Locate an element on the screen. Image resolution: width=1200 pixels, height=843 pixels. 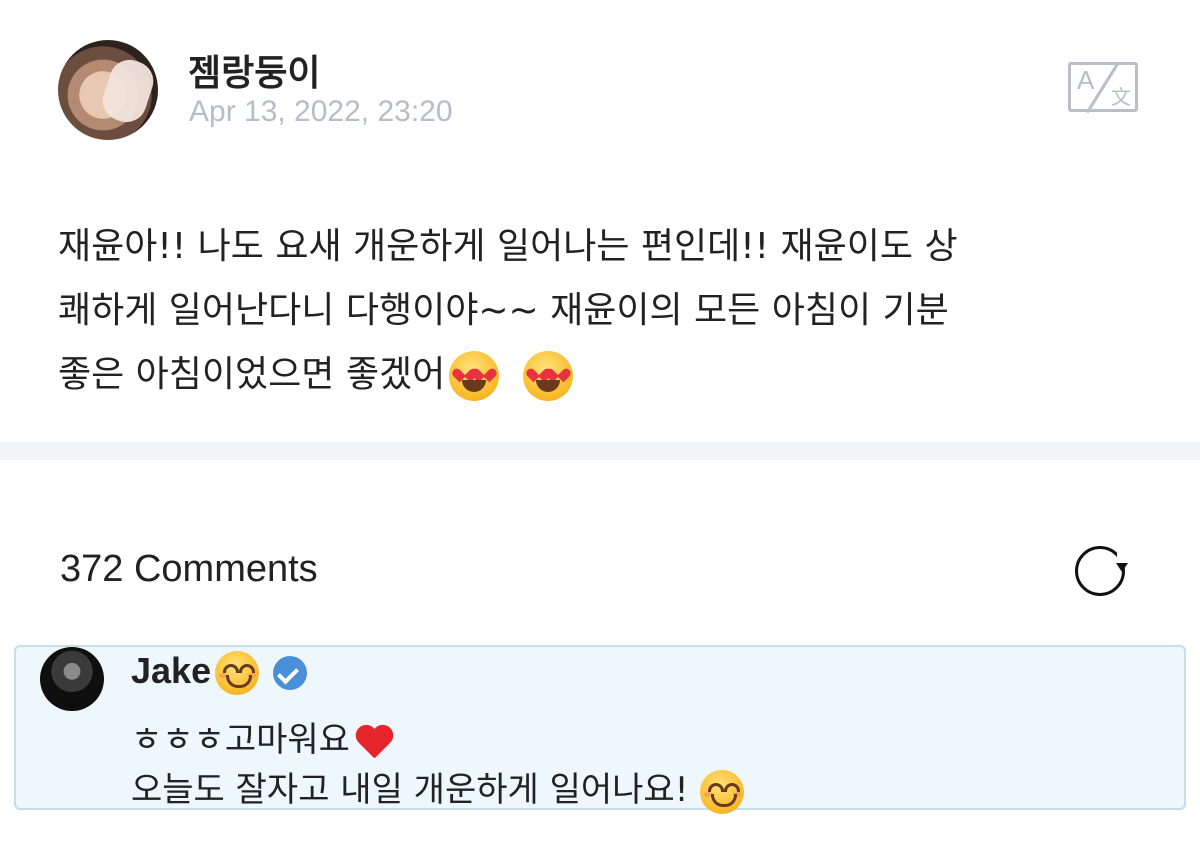
author-avatar is located at coordinates (108, 90).